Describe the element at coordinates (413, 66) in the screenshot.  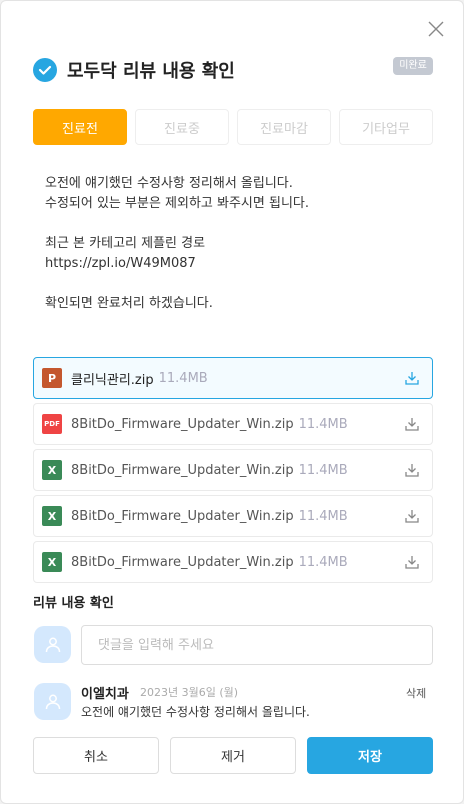
I see `status-badge: 미완료` at that location.